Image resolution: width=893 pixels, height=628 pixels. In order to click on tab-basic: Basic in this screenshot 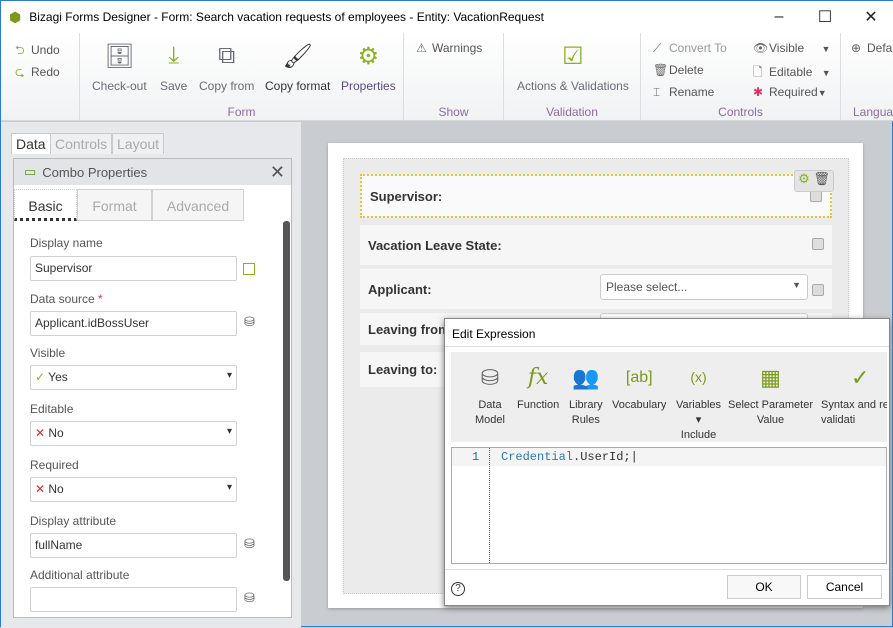, I will do `click(45, 205)`.